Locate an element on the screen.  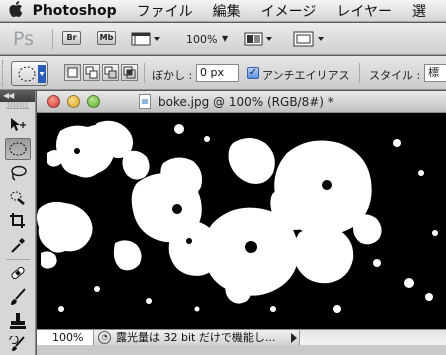
move-tool-icon is located at coordinates (18, 125).